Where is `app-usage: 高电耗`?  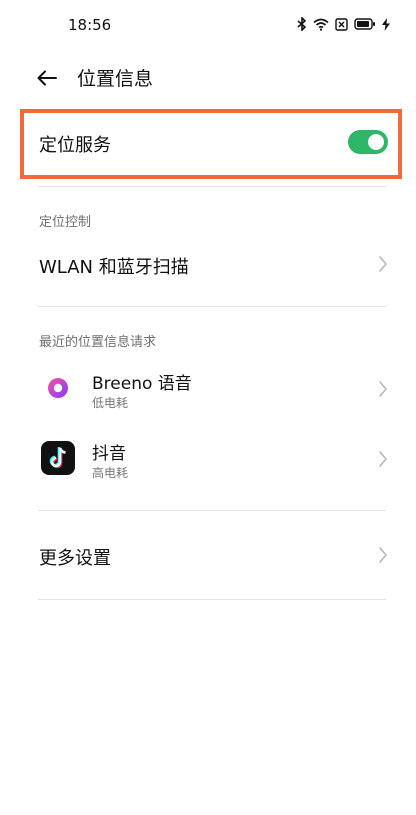
app-usage: 高电耗 is located at coordinates (110, 473).